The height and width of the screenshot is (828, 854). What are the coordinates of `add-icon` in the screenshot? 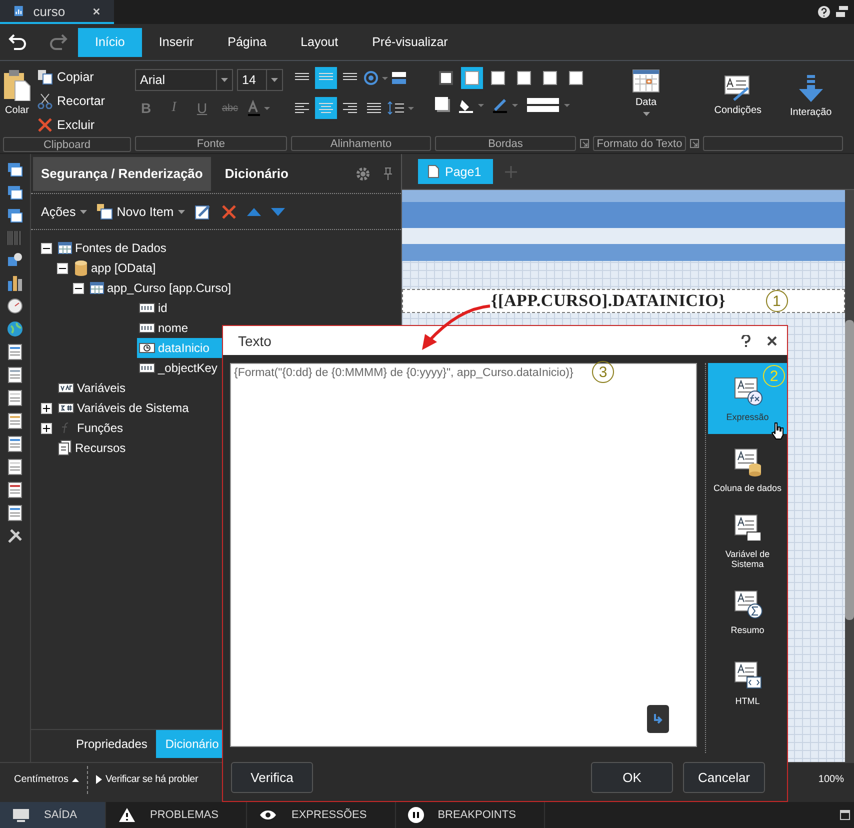 It's located at (511, 172).